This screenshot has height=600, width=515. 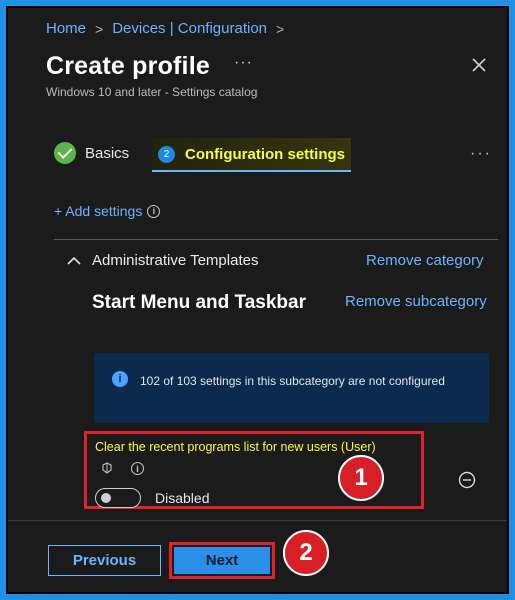 What do you see at coordinates (137, 468) in the screenshot?
I see `setting-info-icon: i` at bounding box center [137, 468].